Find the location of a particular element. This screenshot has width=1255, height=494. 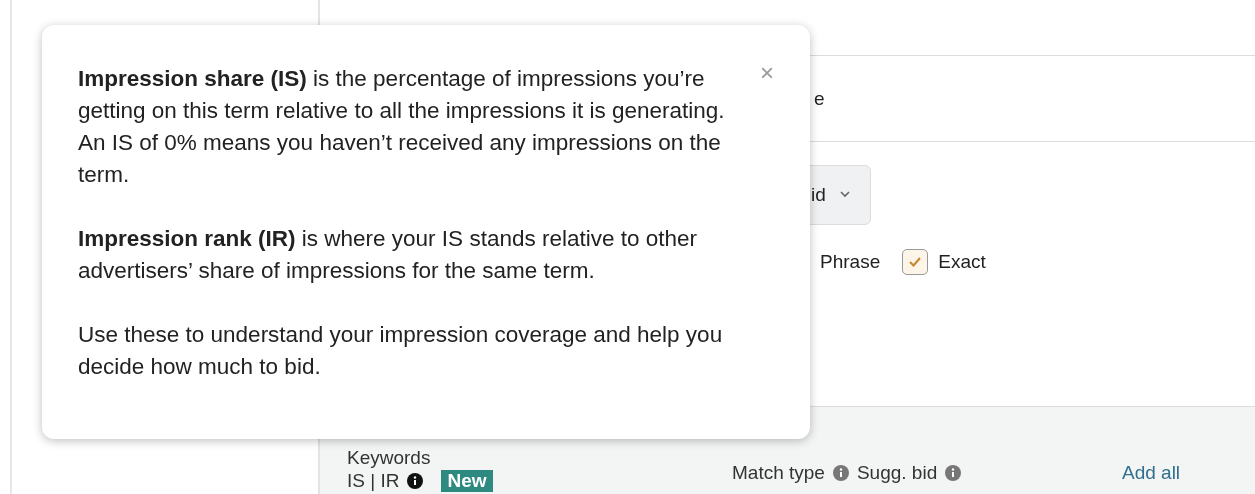

column-header: Match type is located at coordinates (778, 473).